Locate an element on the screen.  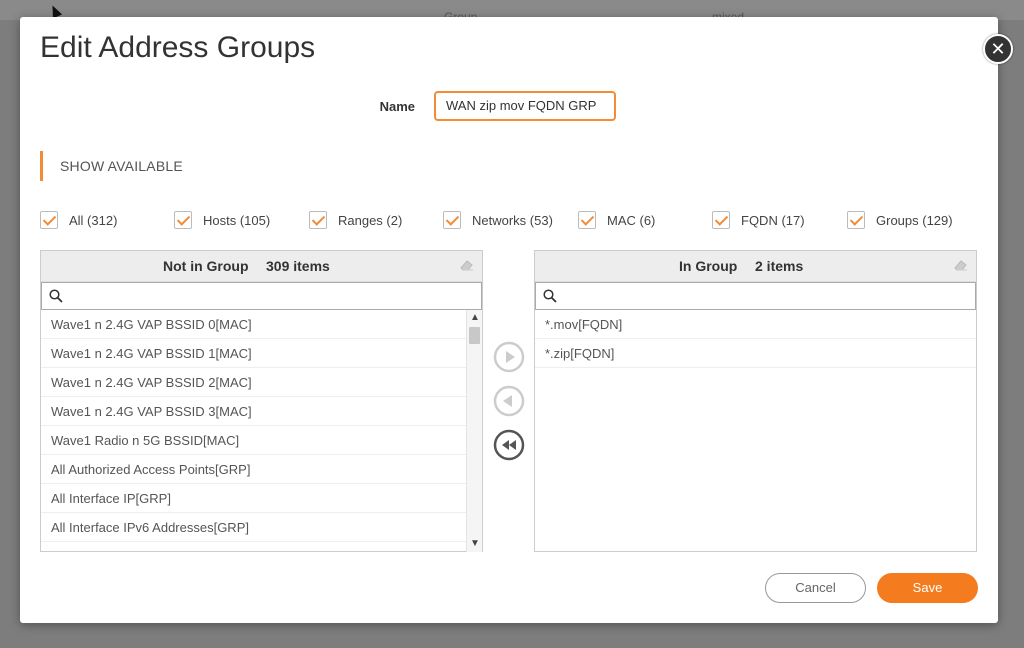
in-group-count: 2 items is located at coordinates (779, 266).